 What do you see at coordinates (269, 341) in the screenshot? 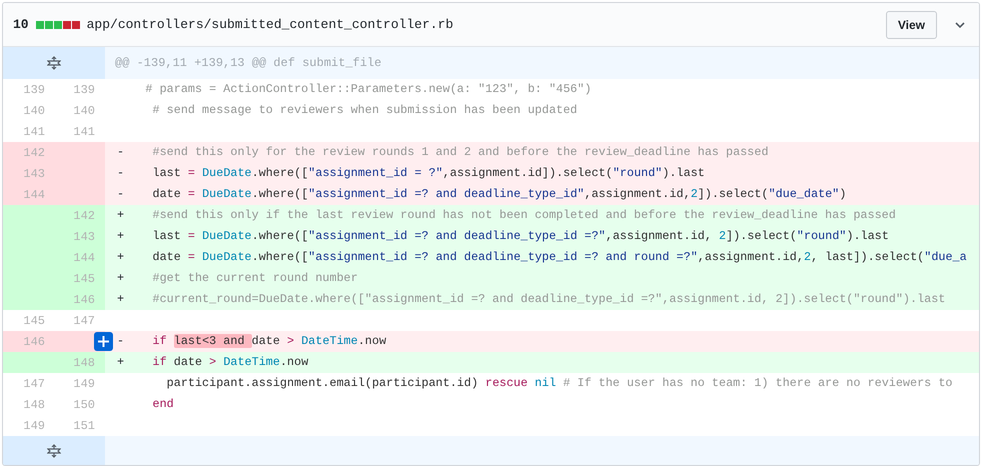
I see `code-line: if last<3 and date > DateTime.now` at bounding box center [269, 341].